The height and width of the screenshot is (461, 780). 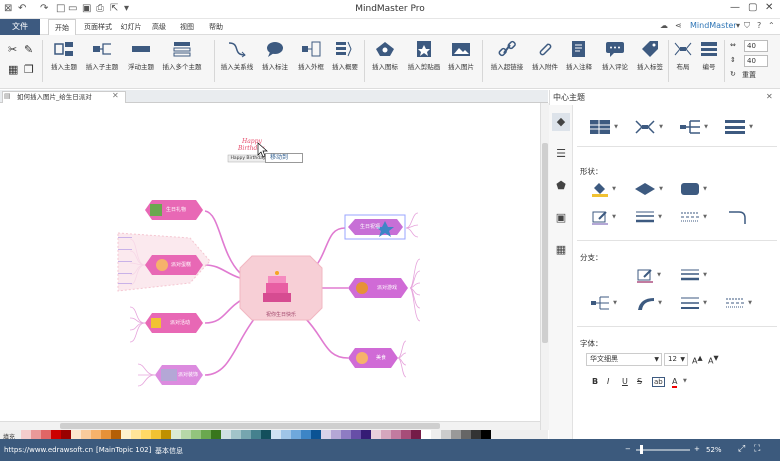 I want to click on italic-button: I, so click(x=608, y=381).